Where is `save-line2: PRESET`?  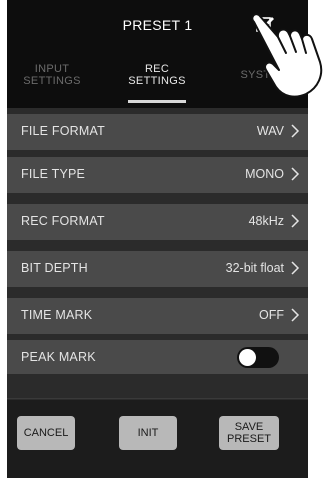 save-line2: PRESET is located at coordinates (248, 439).